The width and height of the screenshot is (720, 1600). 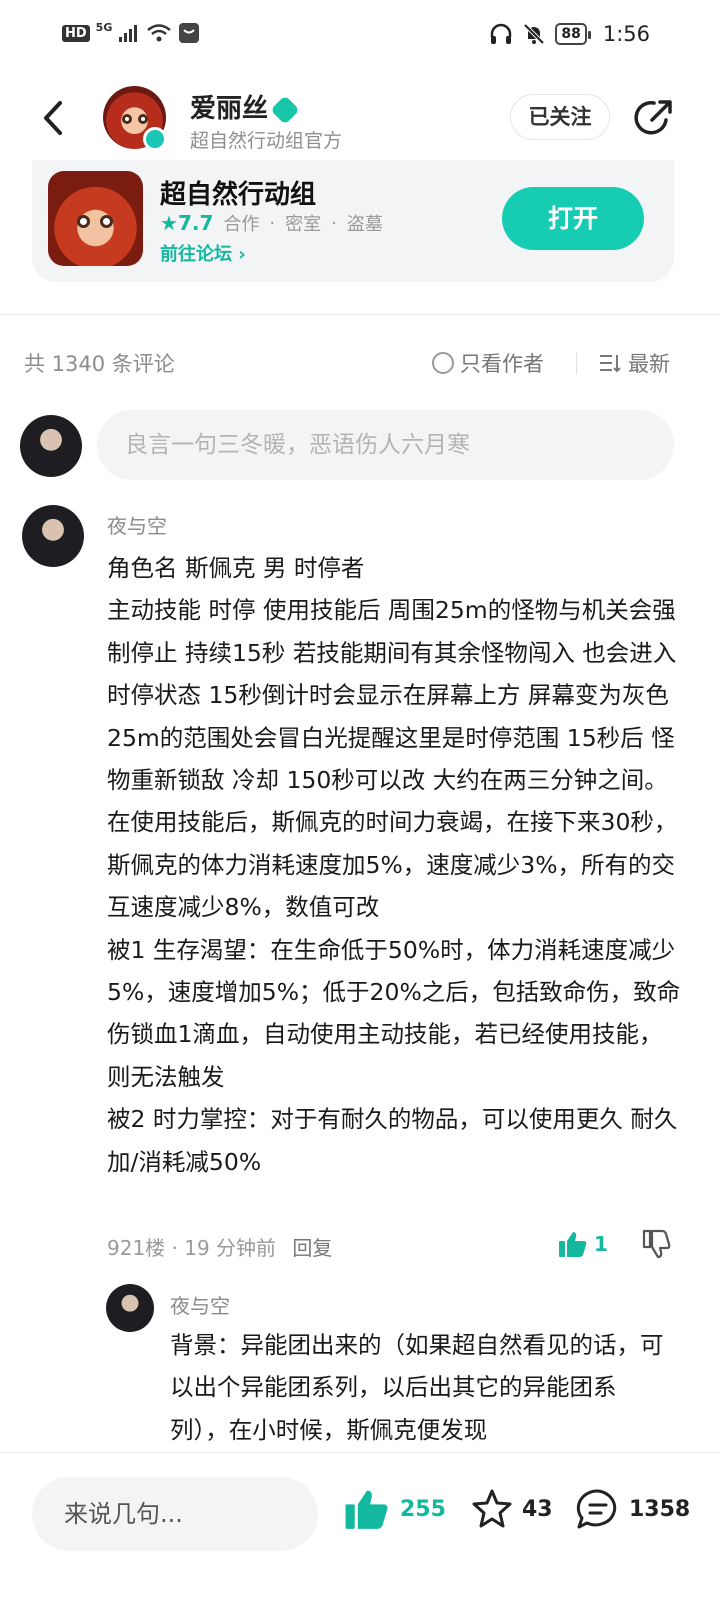 I want to click on follow-button: 已关注, so click(x=560, y=117).